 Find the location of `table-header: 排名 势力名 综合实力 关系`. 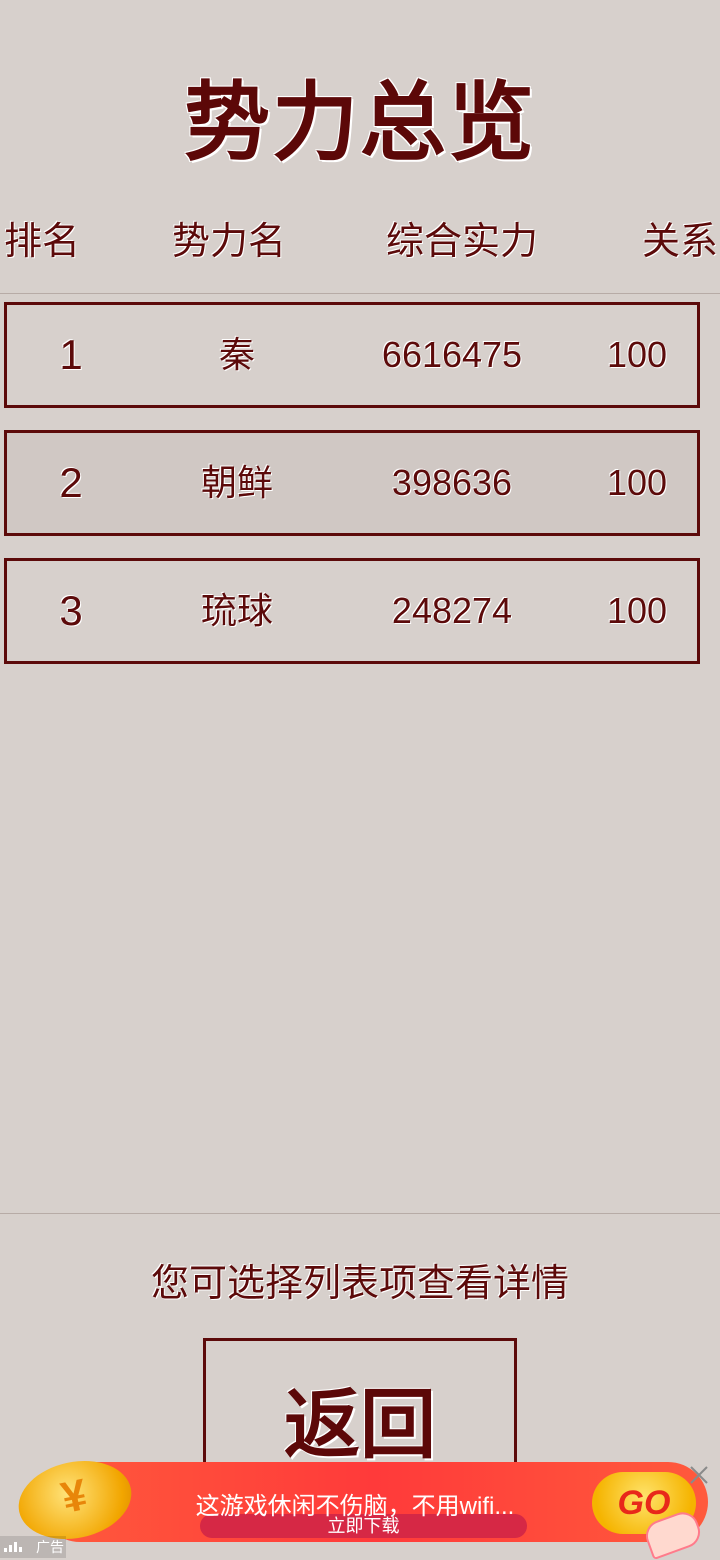

table-header: 排名 势力名 综合实力 关系 is located at coordinates (360, 238).